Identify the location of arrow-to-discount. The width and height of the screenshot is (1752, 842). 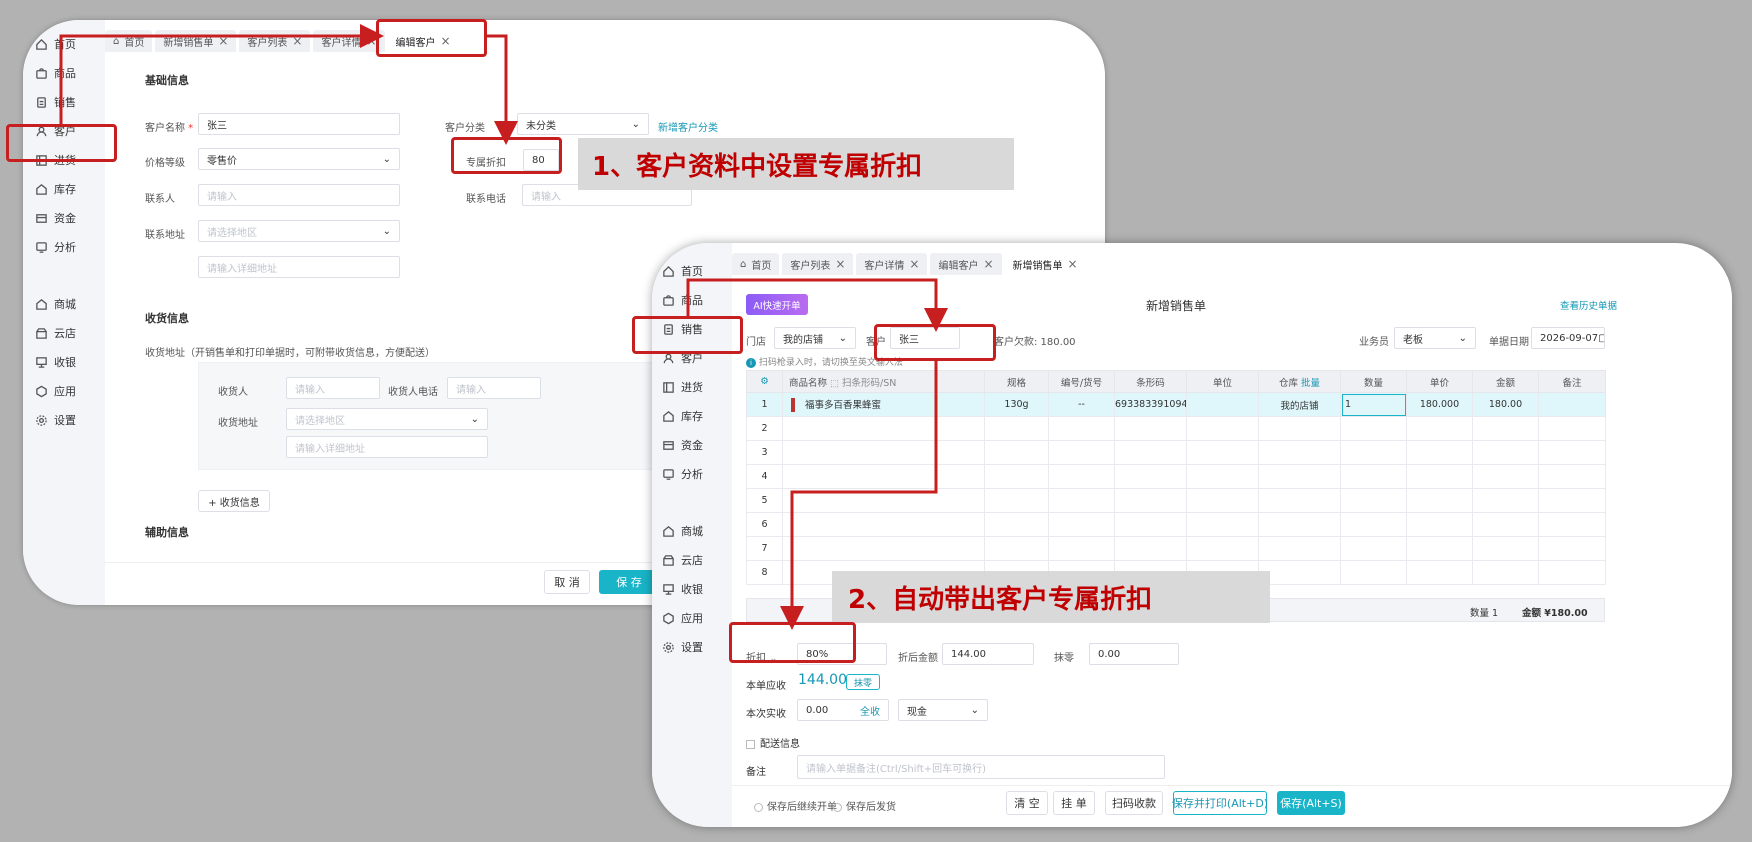
(502, 89).